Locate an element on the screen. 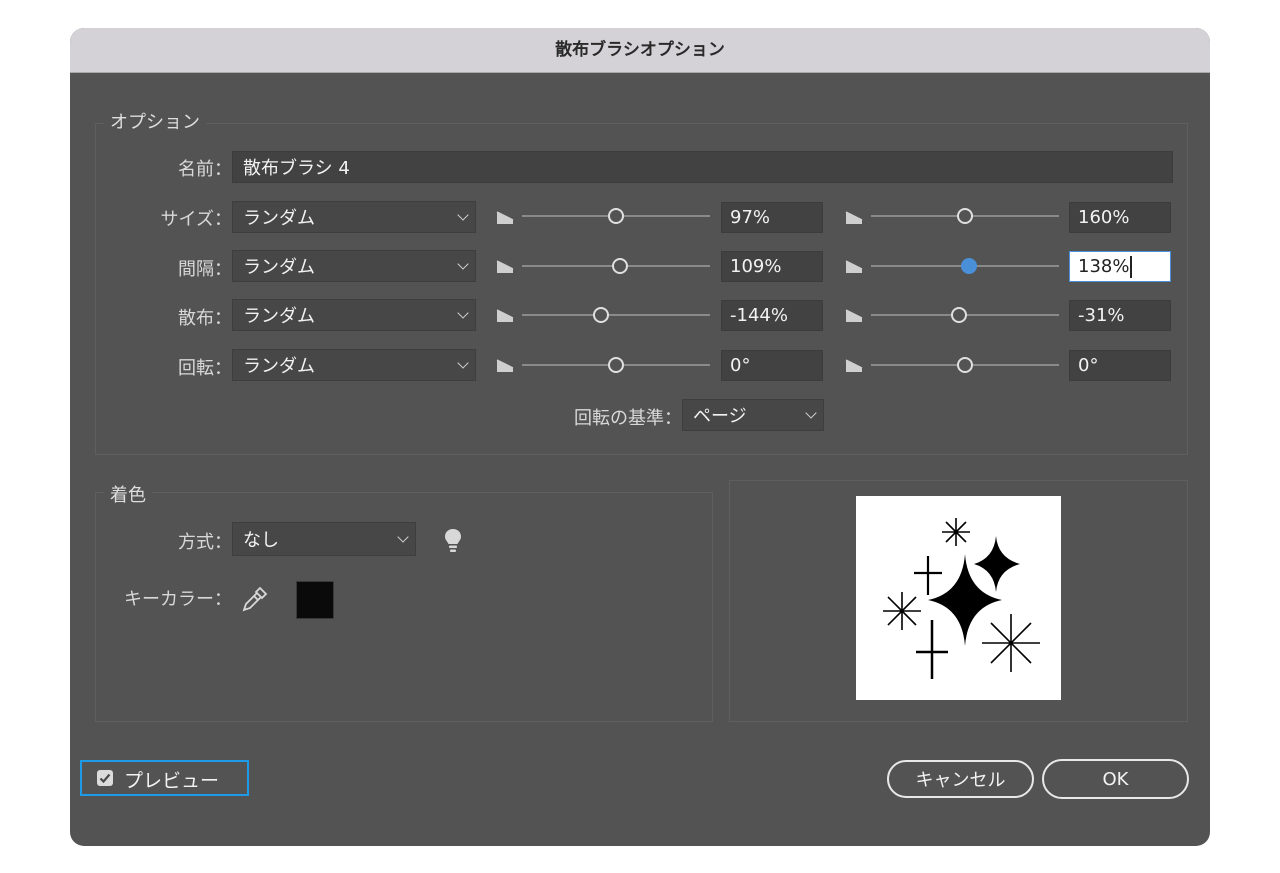  brush-preview is located at coordinates (958, 598).